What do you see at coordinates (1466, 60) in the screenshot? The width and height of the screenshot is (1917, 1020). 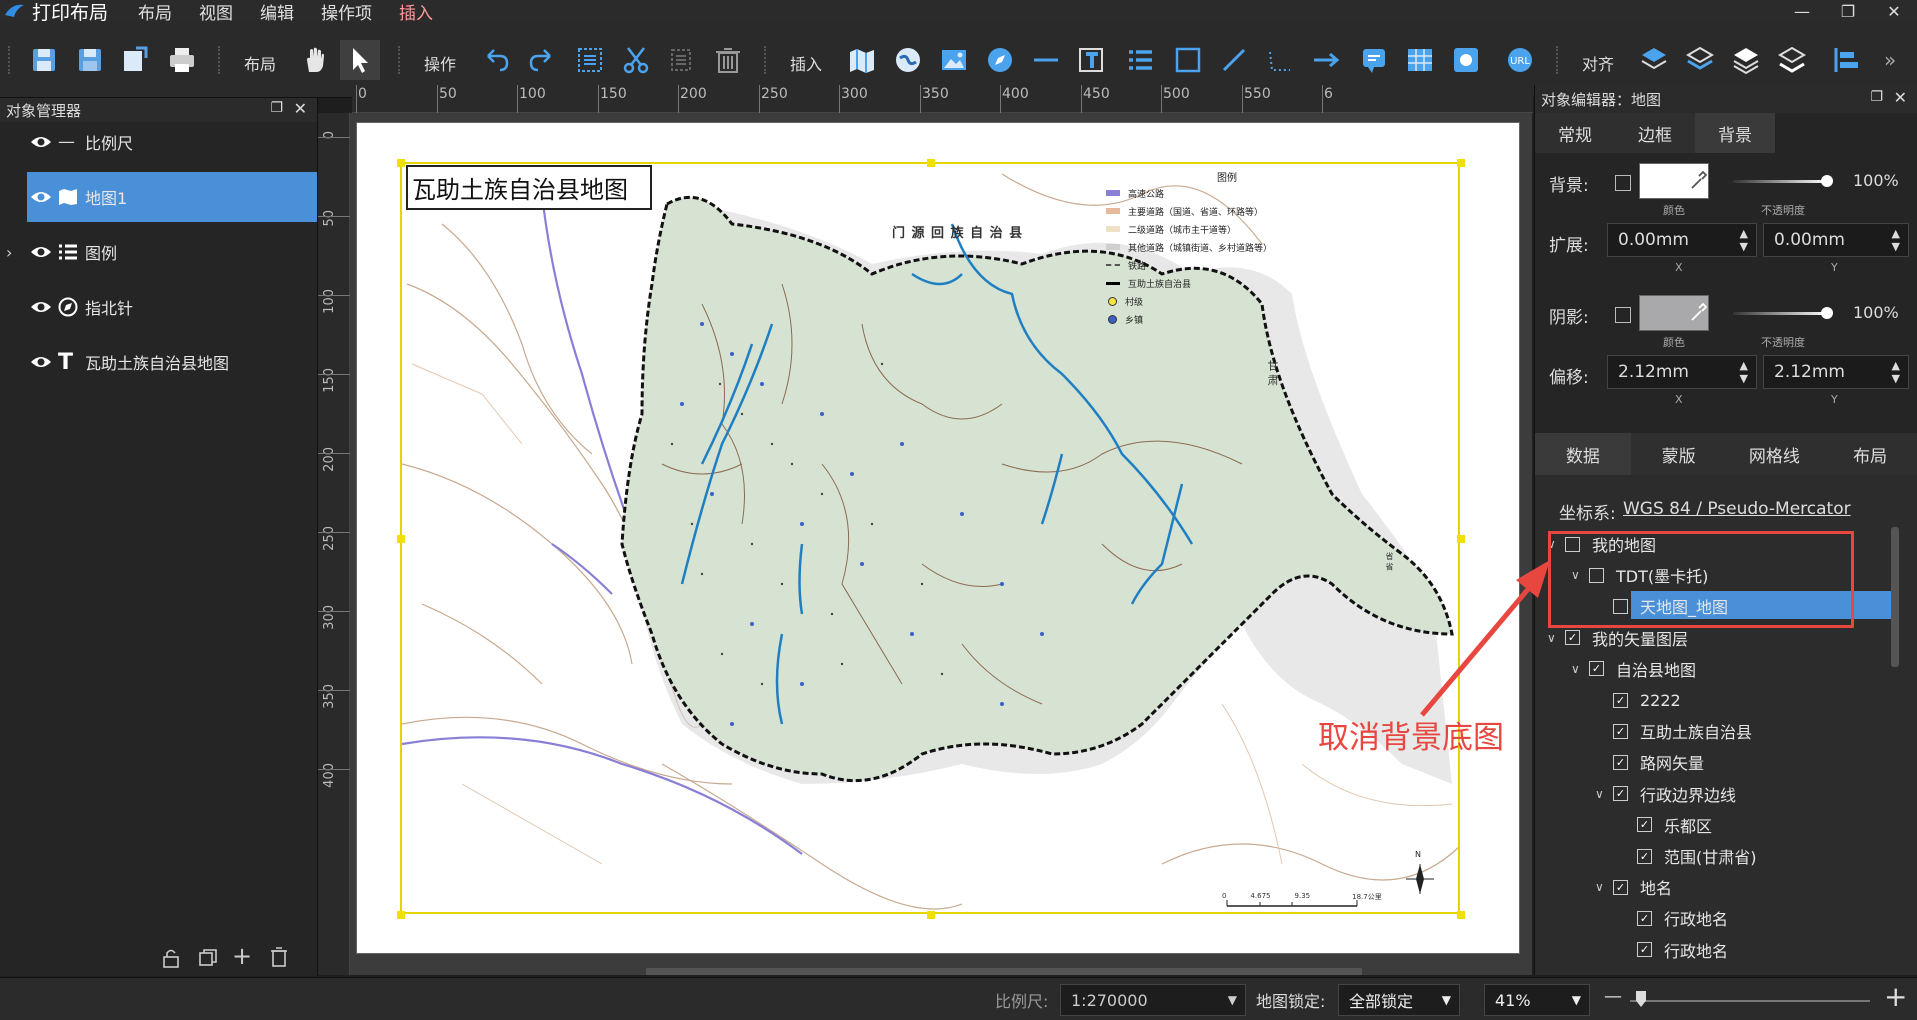 I see `insert-frame-icon` at bounding box center [1466, 60].